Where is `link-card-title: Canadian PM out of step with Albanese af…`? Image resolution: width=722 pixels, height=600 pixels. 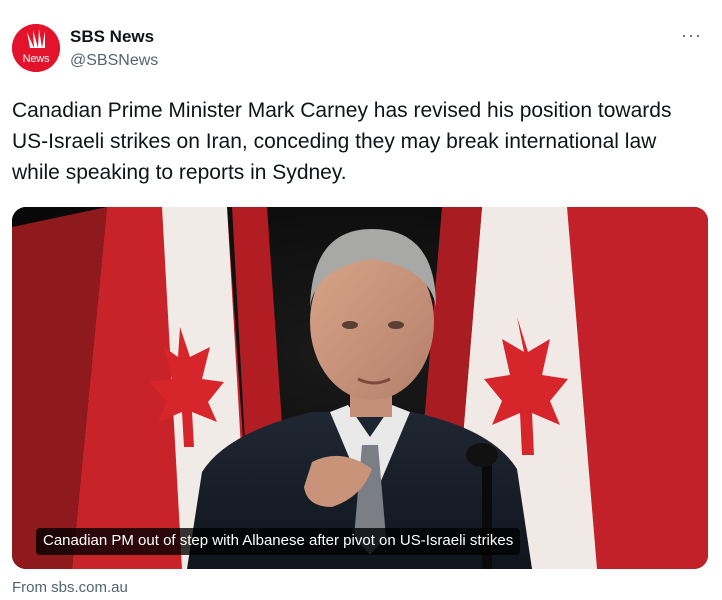
link-card-title: Canadian PM out of step with Albanese af… is located at coordinates (278, 541).